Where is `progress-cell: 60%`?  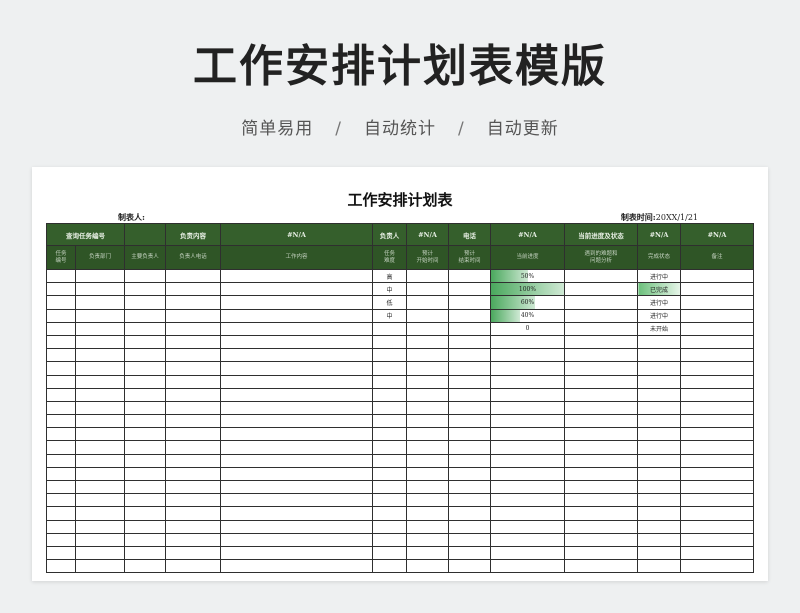
progress-cell: 60% is located at coordinates (527, 302).